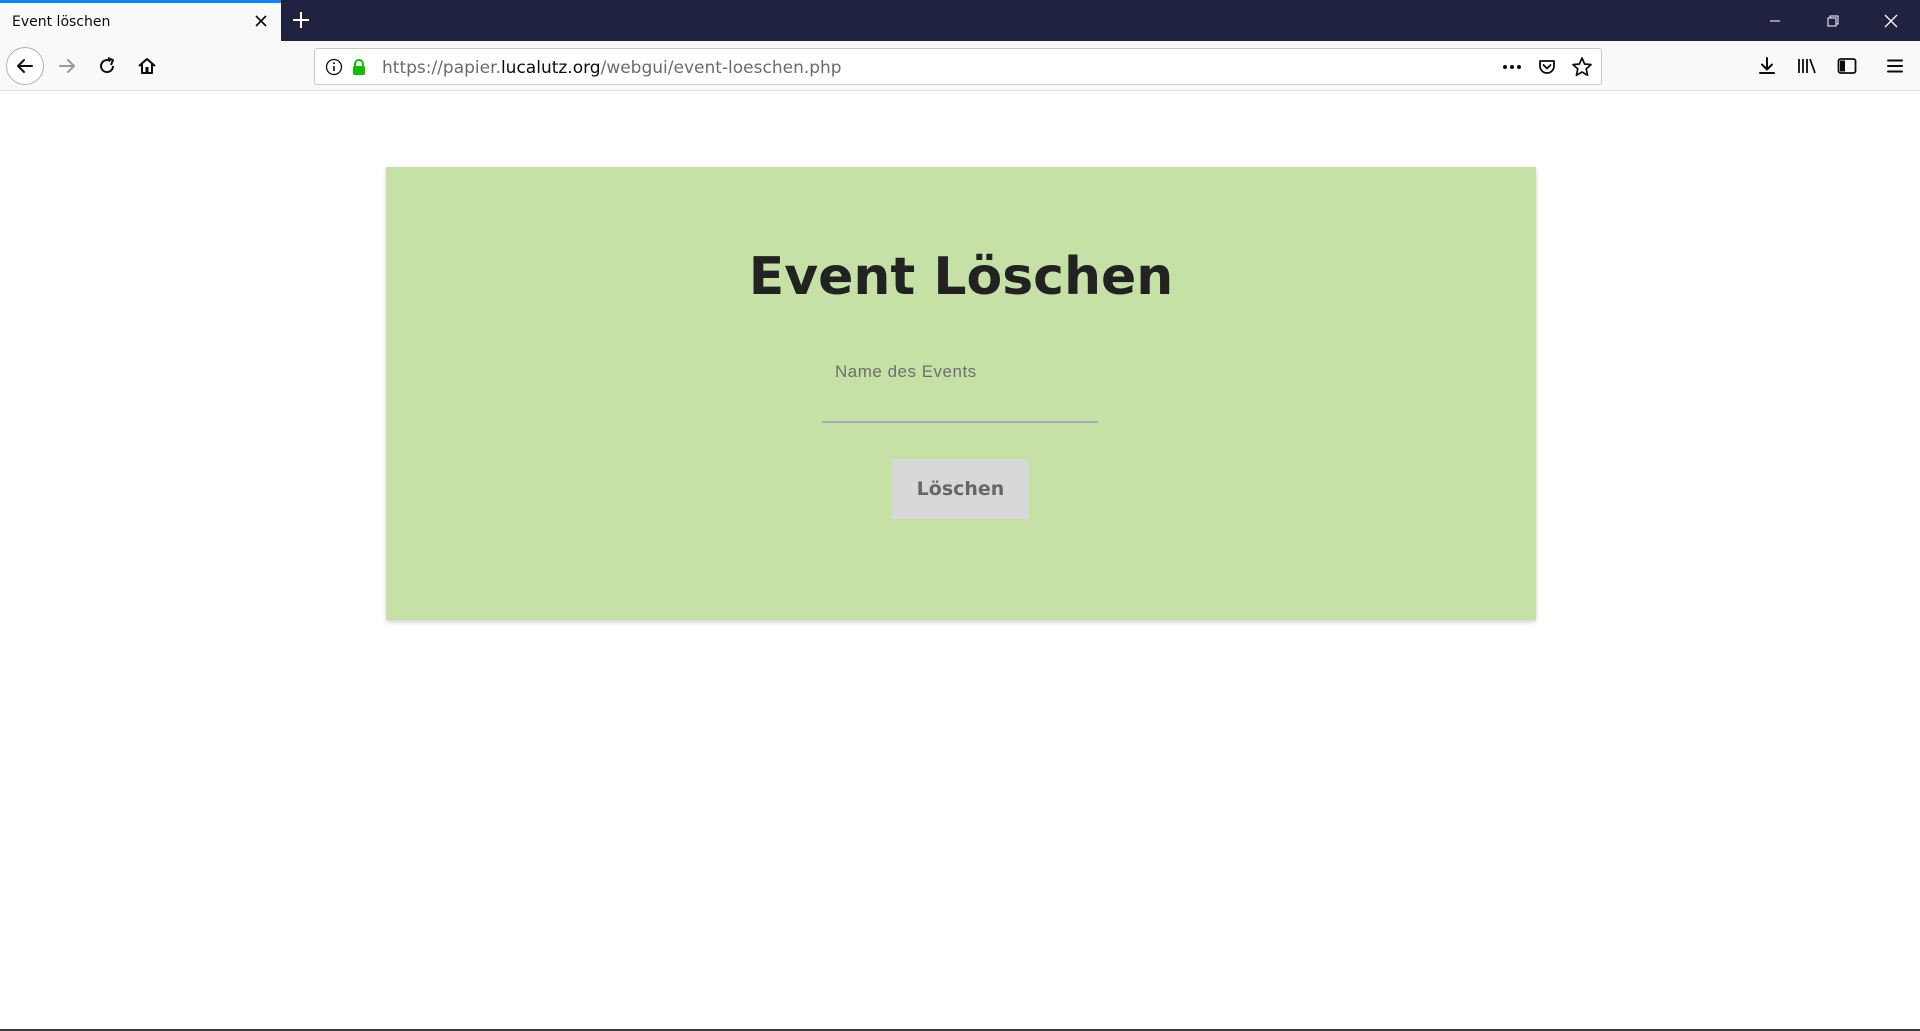  I want to click on url-path: /webgui/event-loeschen.php, so click(721, 68).